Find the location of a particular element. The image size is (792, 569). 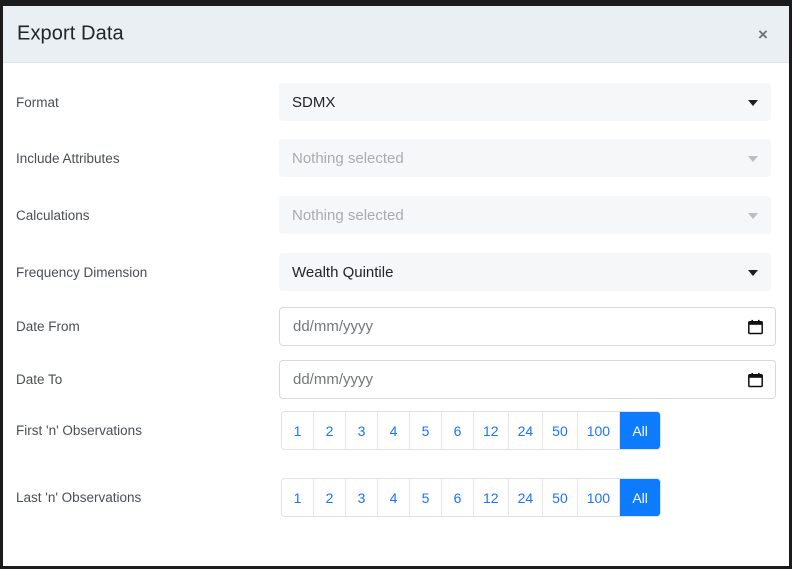

last-n-option-50: 50 is located at coordinates (560, 497).